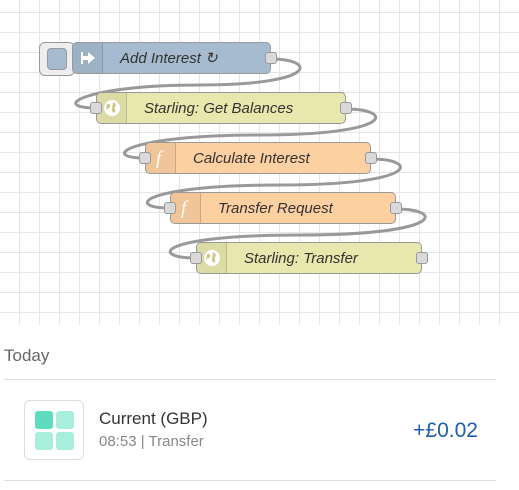 The width and height of the screenshot is (519, 490). I want to click on transaction-meta: 08:53 | Transfer, so click(151, 441).